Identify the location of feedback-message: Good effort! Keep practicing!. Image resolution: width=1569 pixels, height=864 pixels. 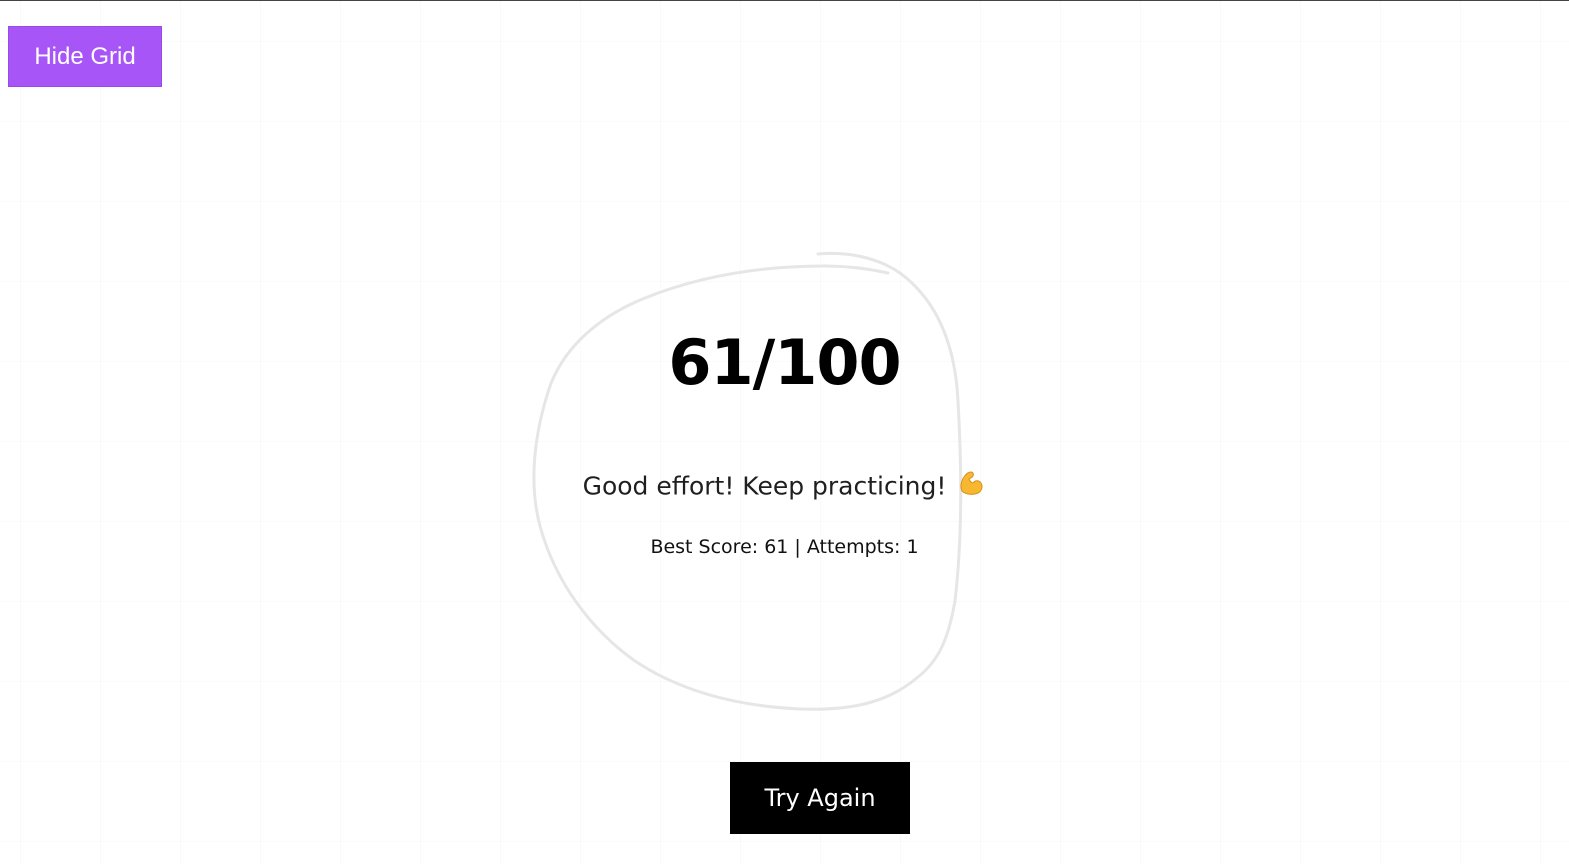
(784, 487).